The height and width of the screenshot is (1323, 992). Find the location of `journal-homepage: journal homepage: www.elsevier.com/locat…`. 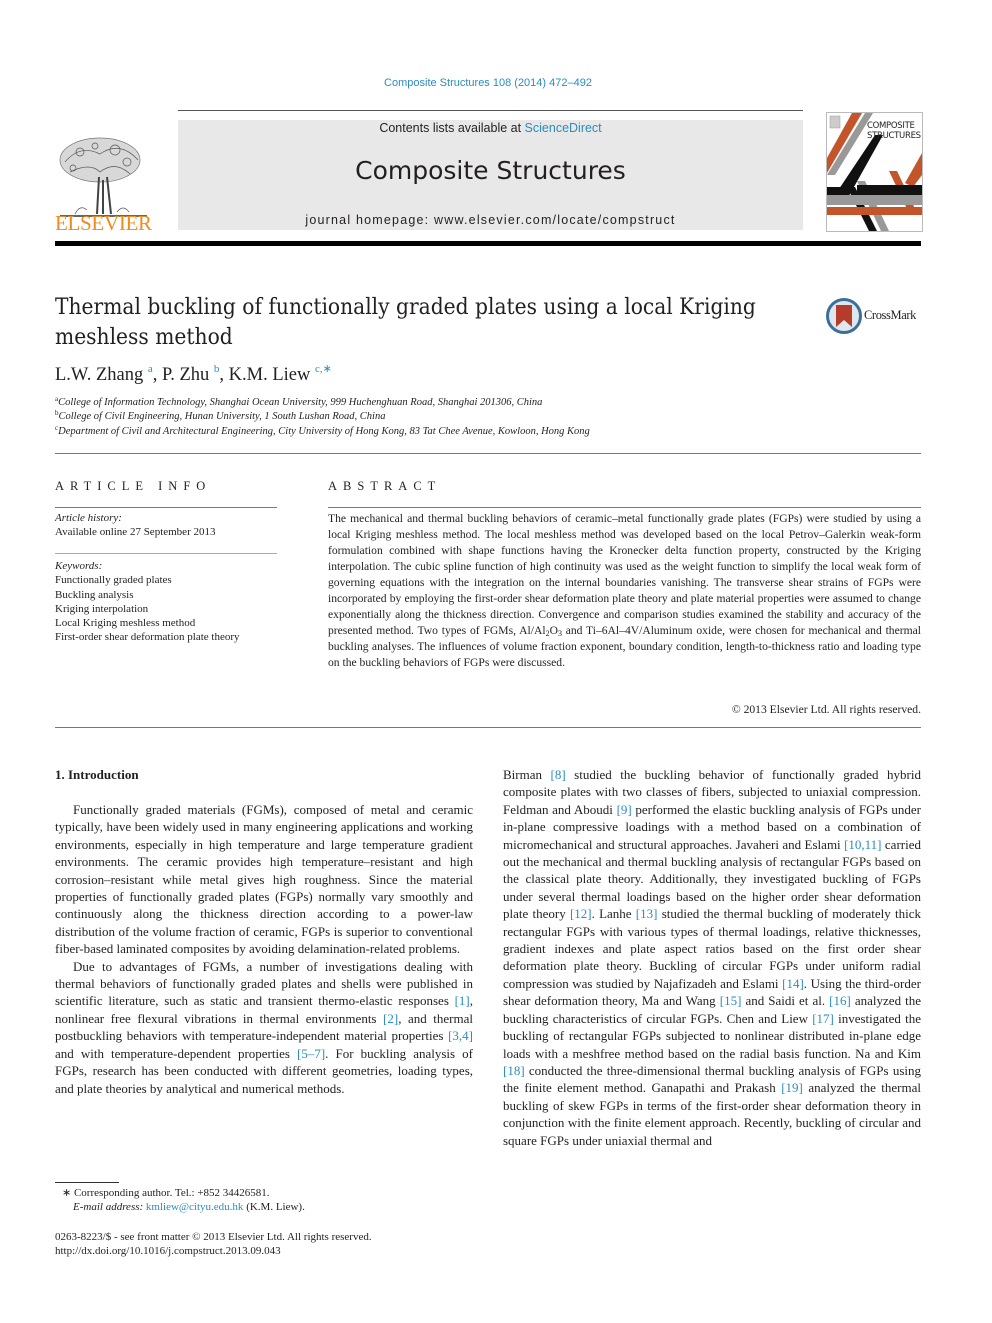

journal-homepage: journal homepage: www.elsevier.com/locat… is located at coordinates (490, 220).